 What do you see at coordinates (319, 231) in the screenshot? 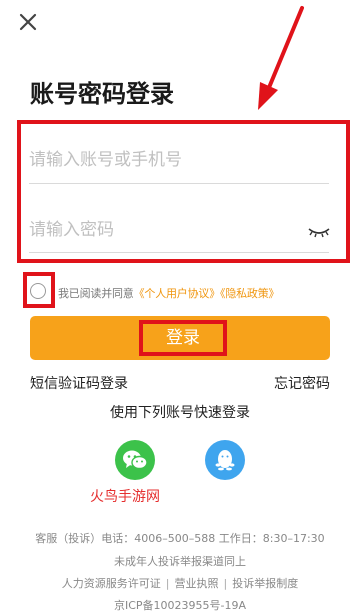
I see `eye-closed-icon` at bounding box center [319, 231].